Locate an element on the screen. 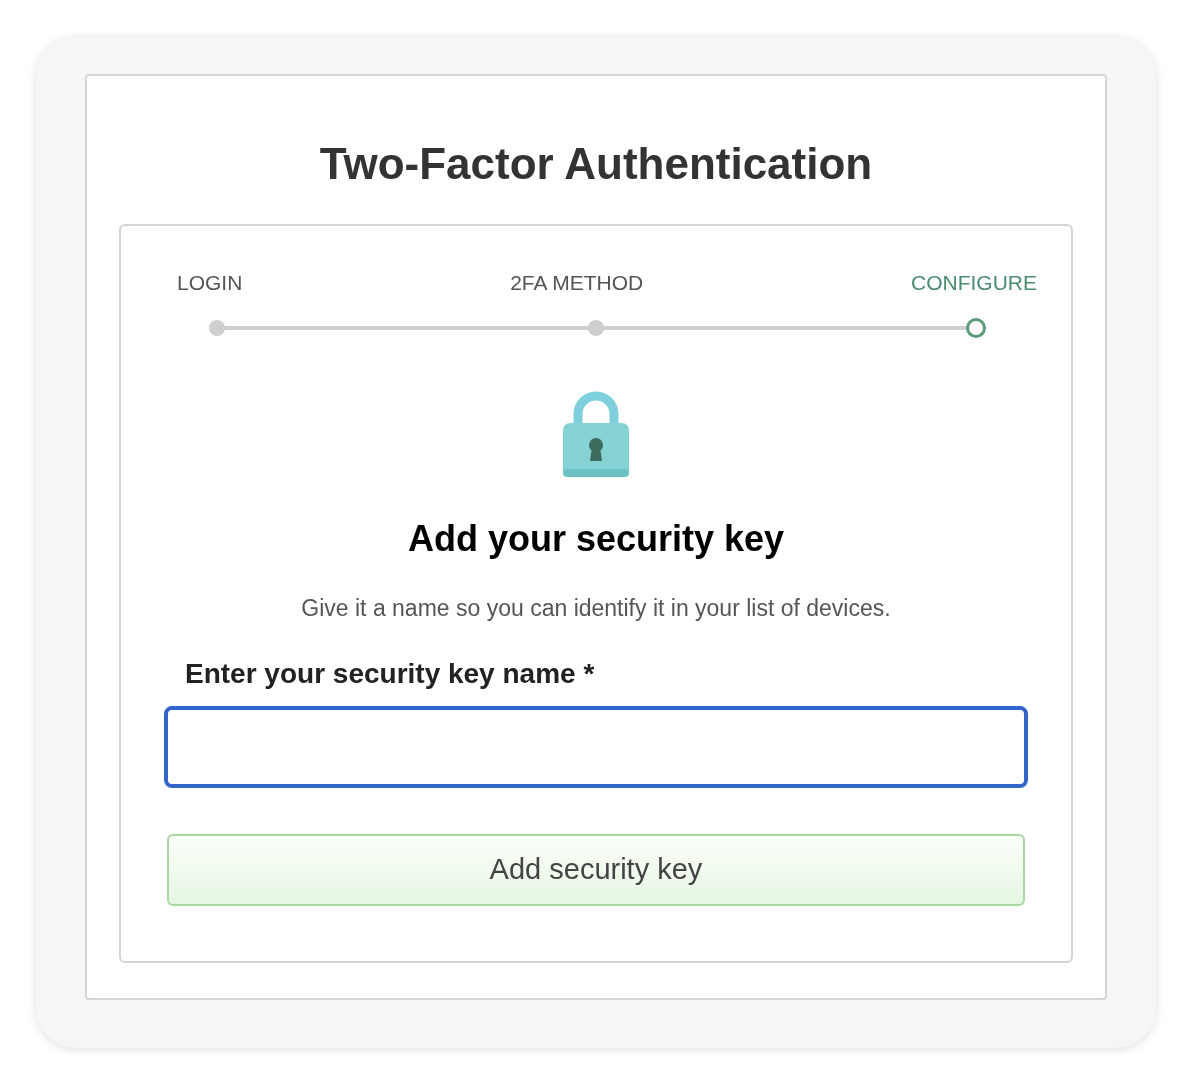  step-label: 2FA METHOD is located at coordinates (577, 282).